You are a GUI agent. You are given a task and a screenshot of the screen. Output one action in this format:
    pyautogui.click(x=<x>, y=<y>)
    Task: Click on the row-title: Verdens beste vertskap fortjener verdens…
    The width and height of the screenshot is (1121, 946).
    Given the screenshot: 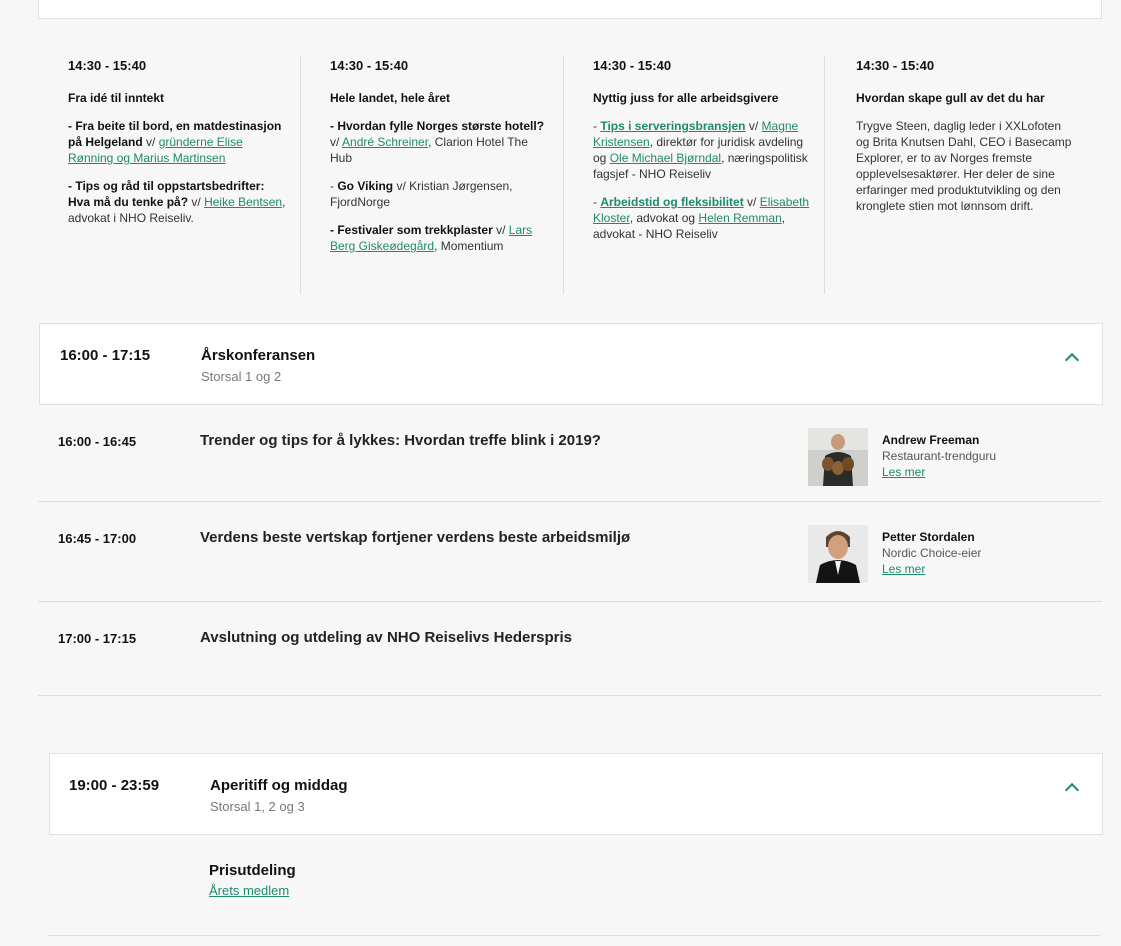 What is the action you would take?
    pyautogui.click(x=415, y=537)
    